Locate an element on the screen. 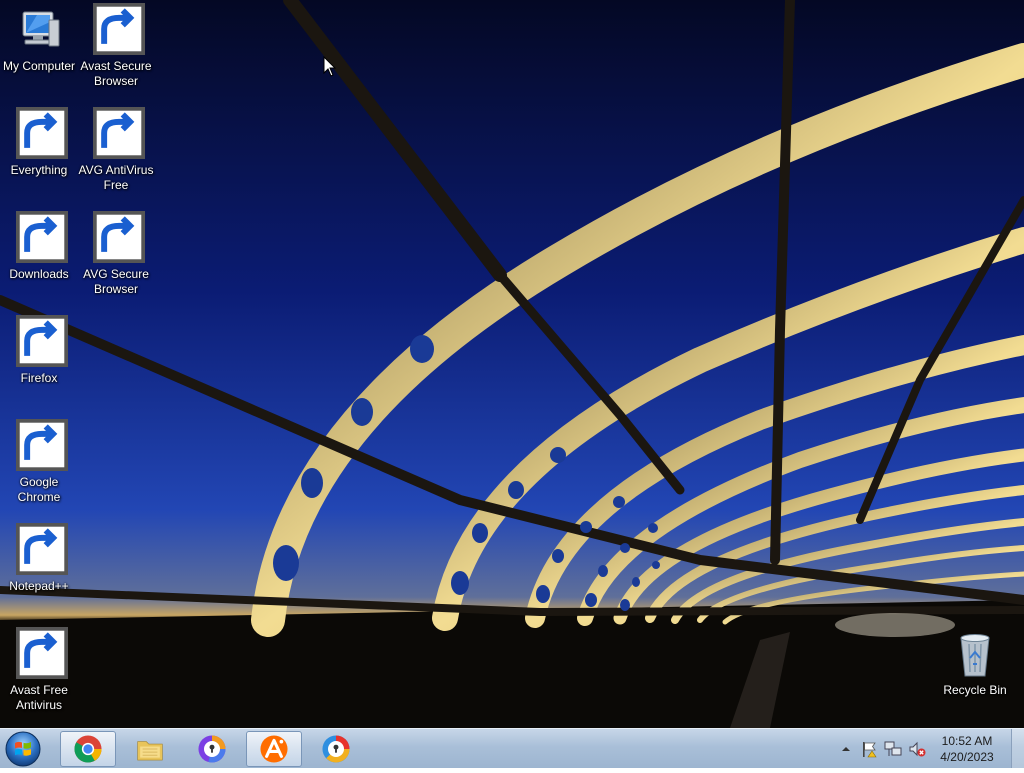 This screenshot has width=1024, height=773. file-explorer-icon is located at coordinates (150, 751).